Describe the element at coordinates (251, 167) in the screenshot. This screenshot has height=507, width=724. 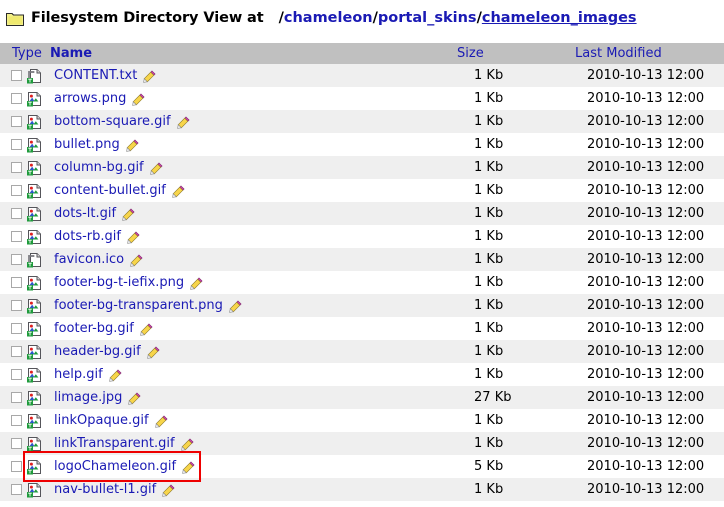
I see `file-name-cell: column-bg.gif` at that location.